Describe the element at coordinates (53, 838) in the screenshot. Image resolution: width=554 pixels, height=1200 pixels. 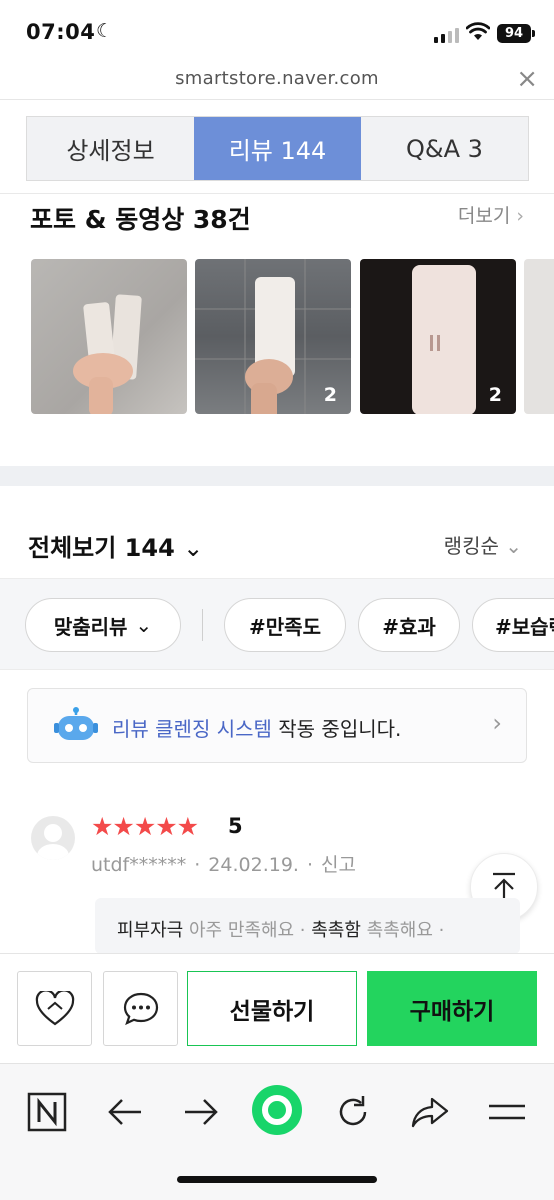
I see `avatar` at that location.